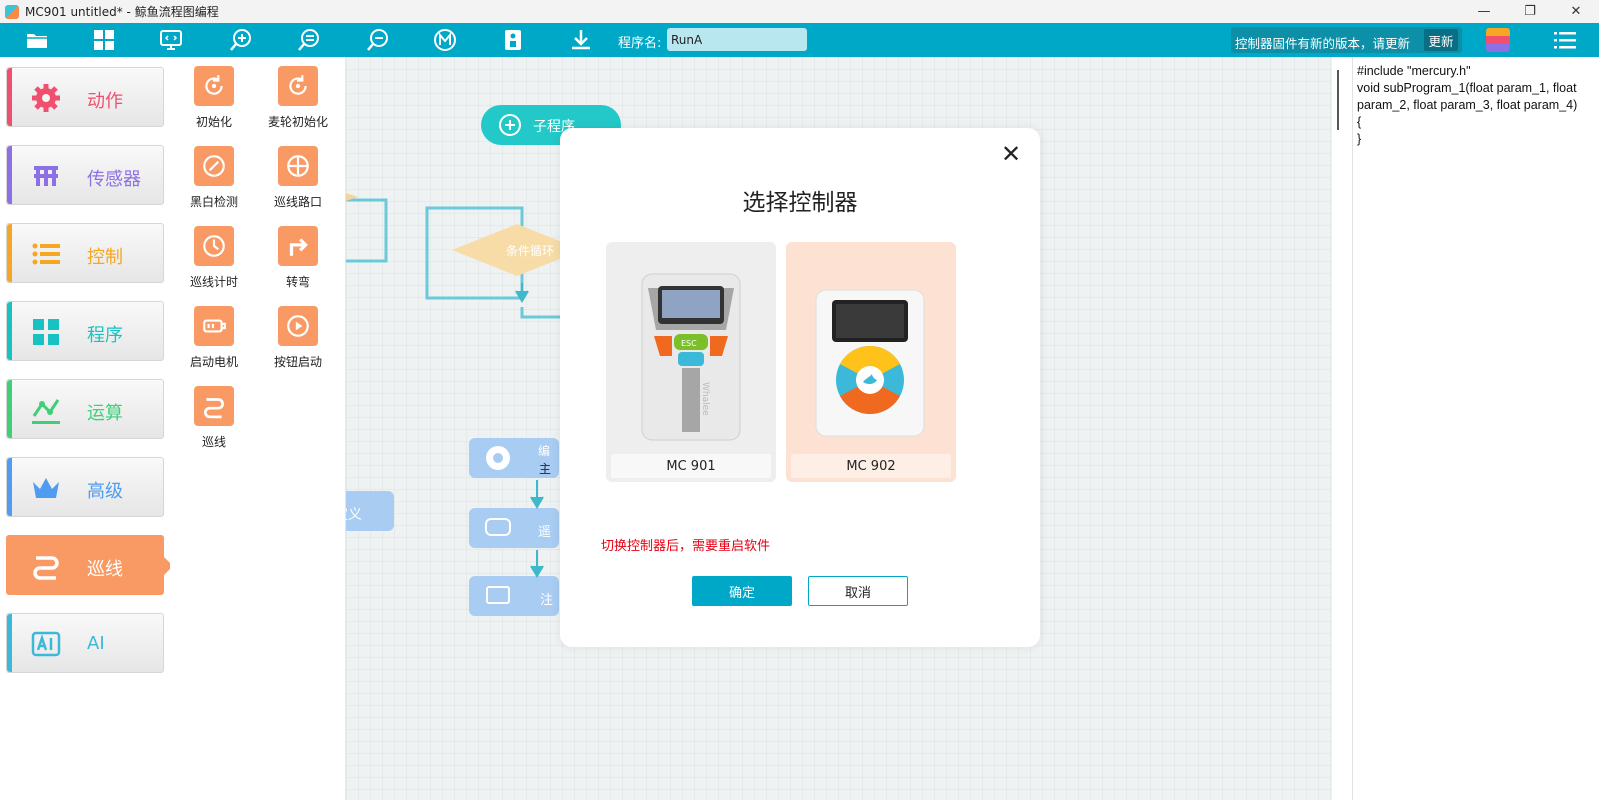 This screenshot has height=800, width=1599. What do you see at coordinates (214, 246) in the screenshot?
I see `clock-icon` at bounding box center [214, 246].